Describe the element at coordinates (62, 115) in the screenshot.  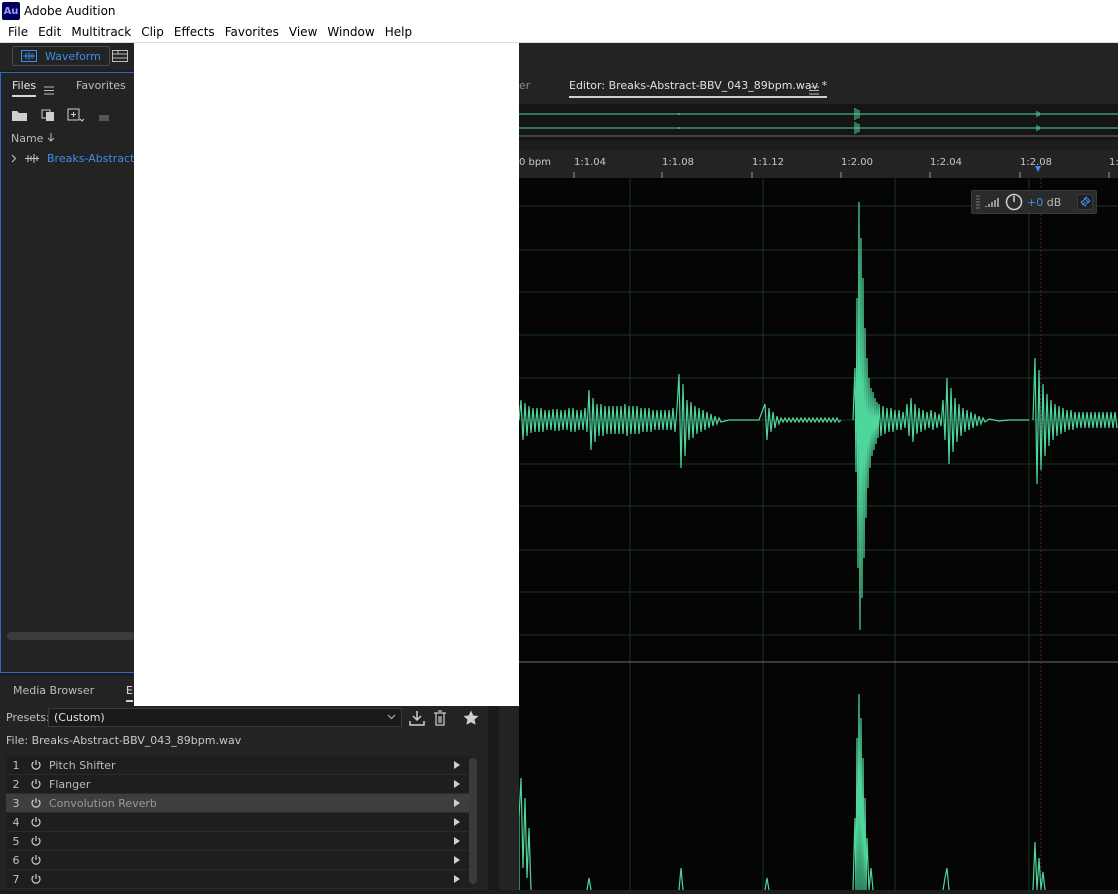
I see `files-toolbar` at that location.